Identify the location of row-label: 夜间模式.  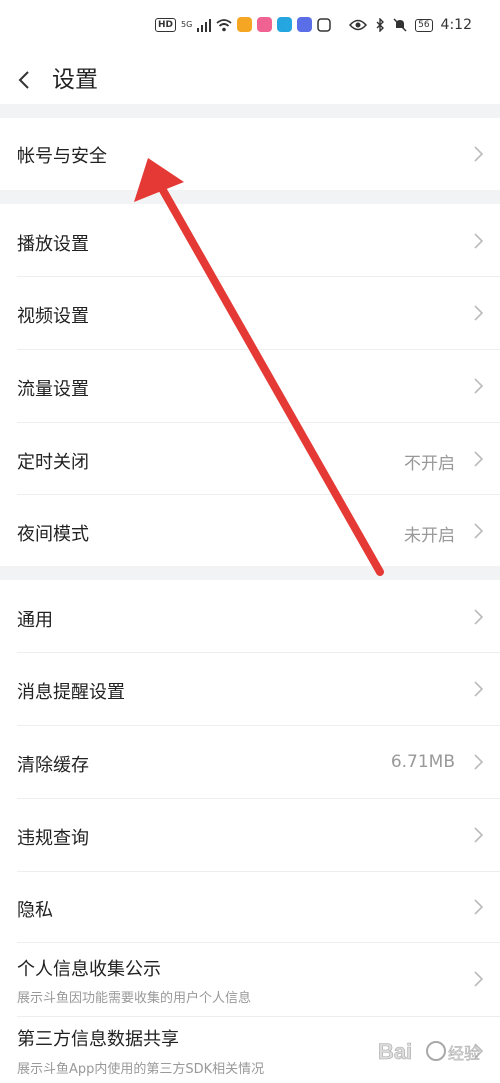
(53, 534).